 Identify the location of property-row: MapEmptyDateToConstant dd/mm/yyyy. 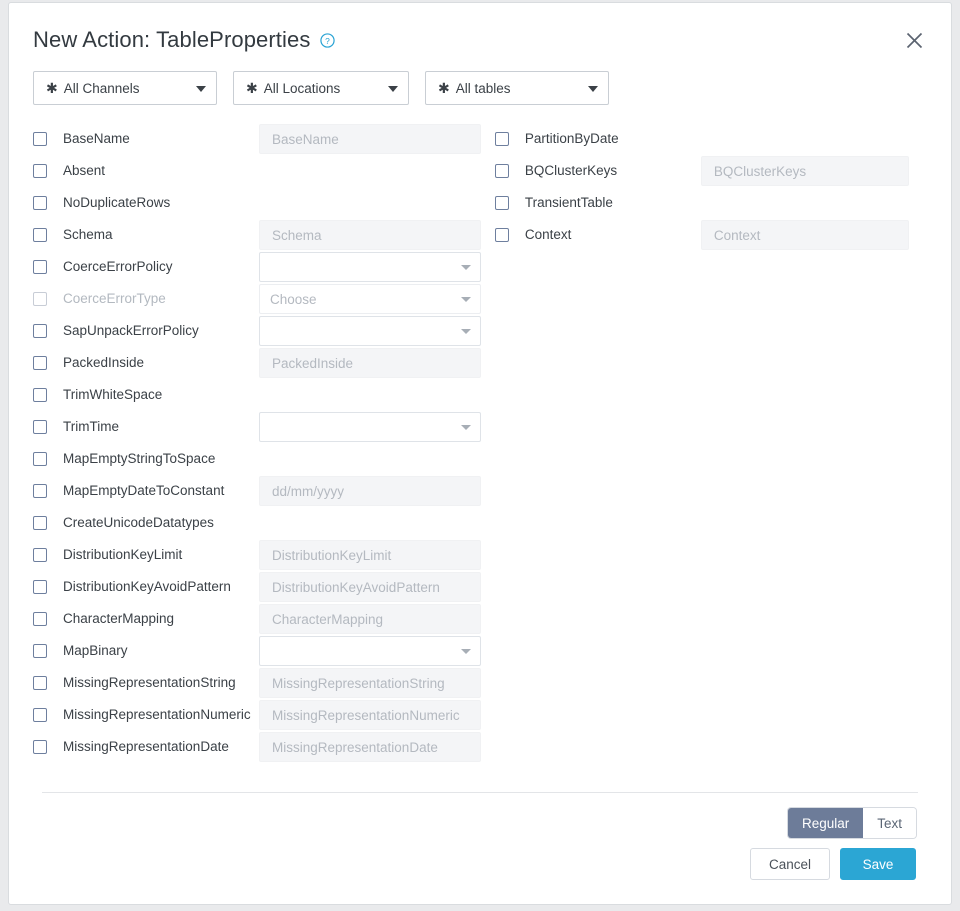
(259, 491).